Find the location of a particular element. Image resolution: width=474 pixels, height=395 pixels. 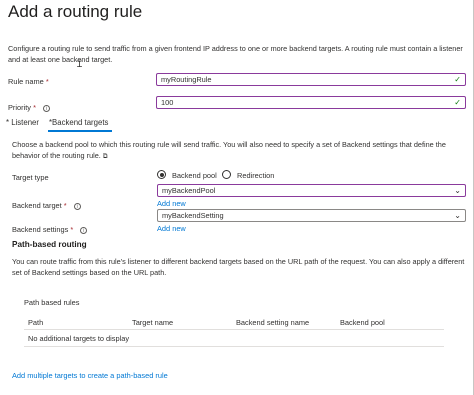

table-bottom-divider is located at coordinates (234, 346).